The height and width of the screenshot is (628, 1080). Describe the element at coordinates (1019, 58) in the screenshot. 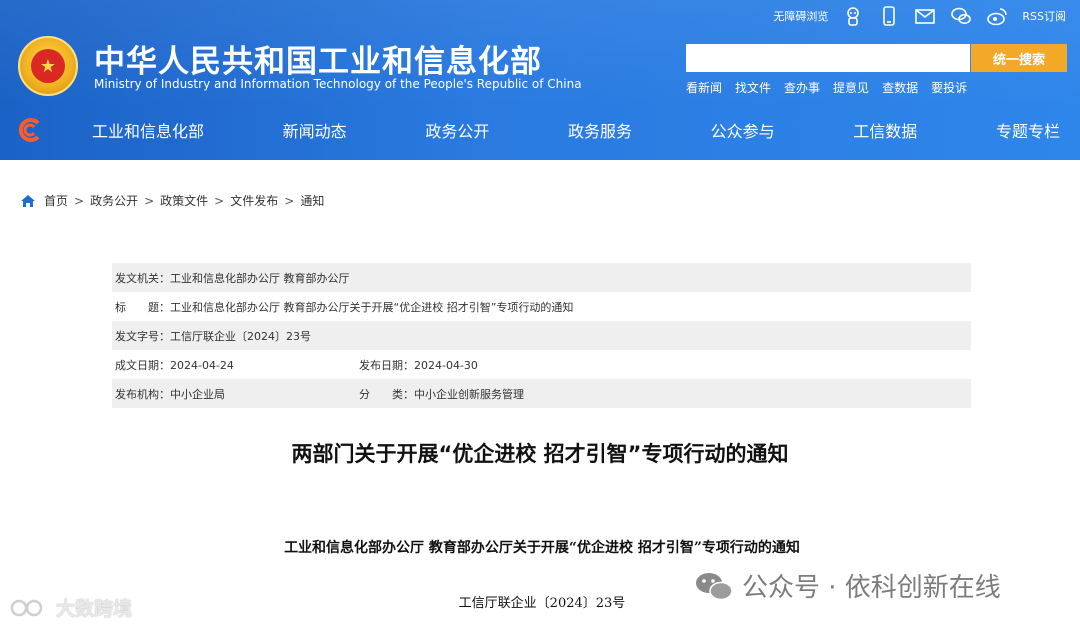

I see `search-button: 统一搜索` at that location.